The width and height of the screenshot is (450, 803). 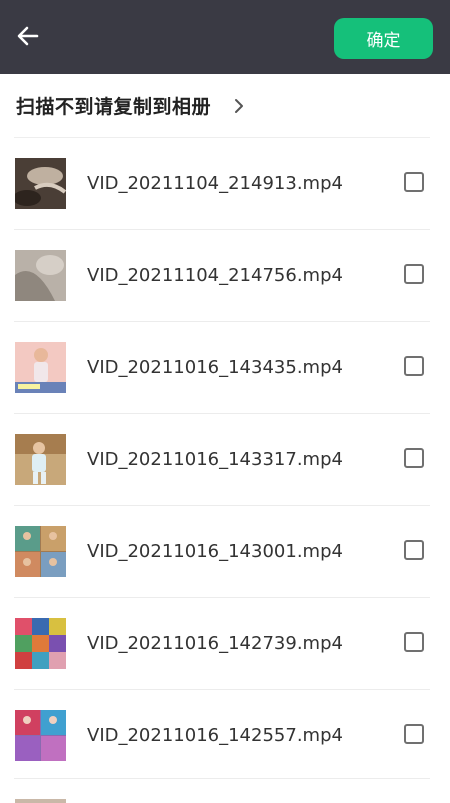 I want to click on file-name: VID_20211016_143435.mp4, so click(x=215, y=367).